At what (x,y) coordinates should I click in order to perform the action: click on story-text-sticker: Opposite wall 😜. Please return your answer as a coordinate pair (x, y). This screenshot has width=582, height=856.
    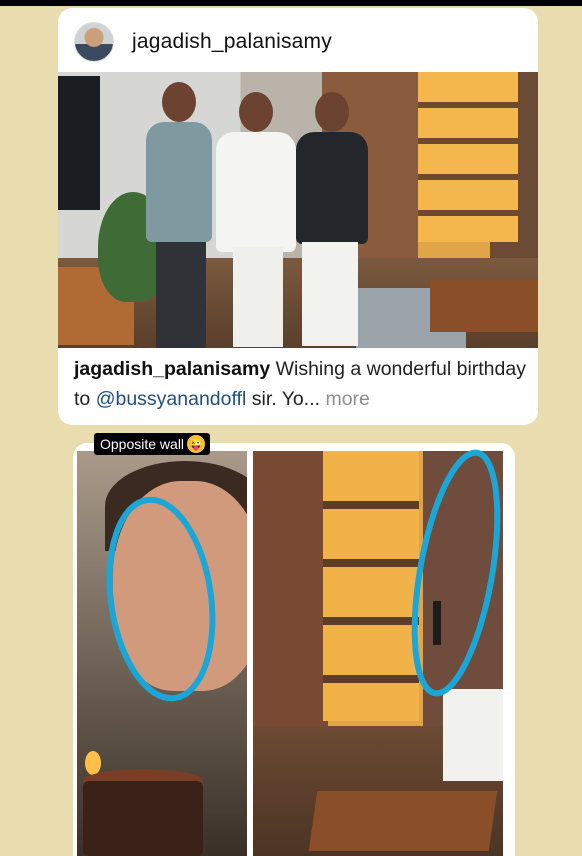
    Looking at the image, I should click on (152, 444).